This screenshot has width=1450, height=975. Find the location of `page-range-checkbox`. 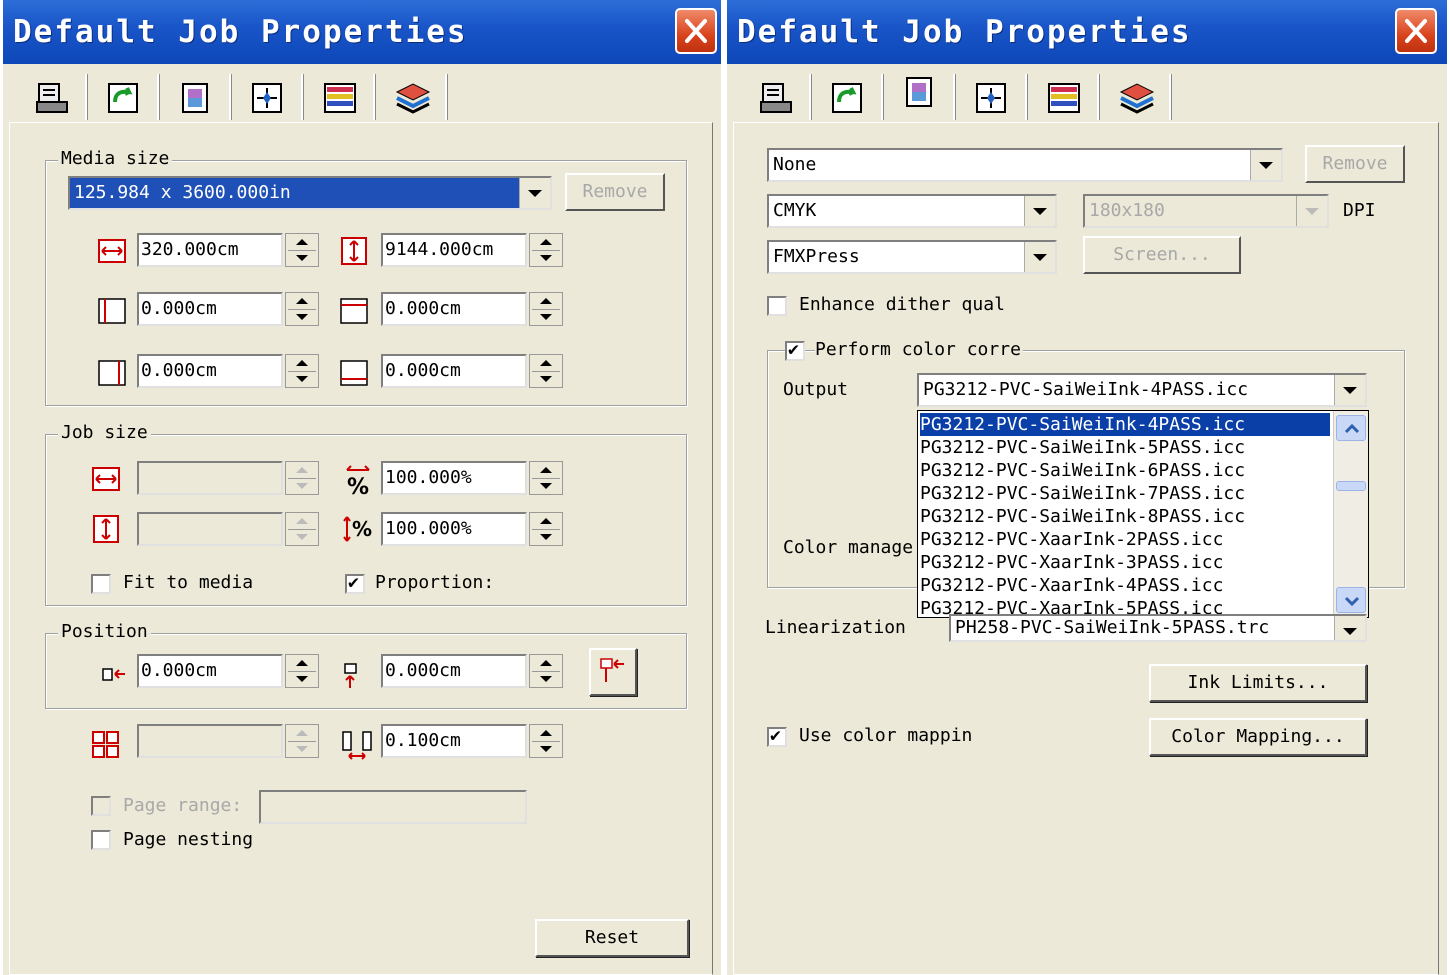

page-range-checkbox is located at coordinates (101, 806).